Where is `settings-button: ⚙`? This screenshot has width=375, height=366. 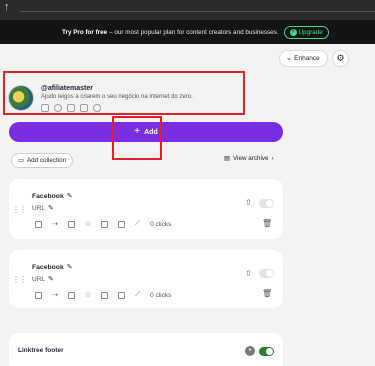 settings-button: ⚙ is located at coordinates (340, 58).